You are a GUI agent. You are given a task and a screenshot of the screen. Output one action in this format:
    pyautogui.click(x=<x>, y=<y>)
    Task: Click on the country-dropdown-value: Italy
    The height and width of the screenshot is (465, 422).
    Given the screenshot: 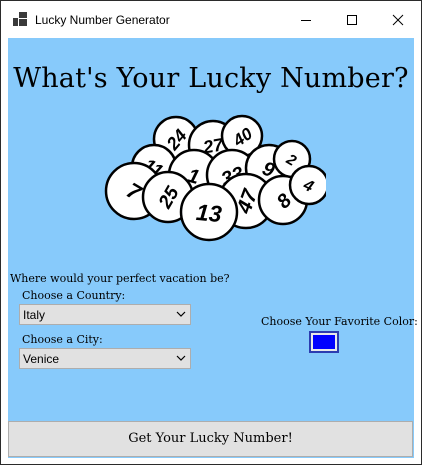 What is the action you would take?
    pyautogui.click(x=34, y=315)
    